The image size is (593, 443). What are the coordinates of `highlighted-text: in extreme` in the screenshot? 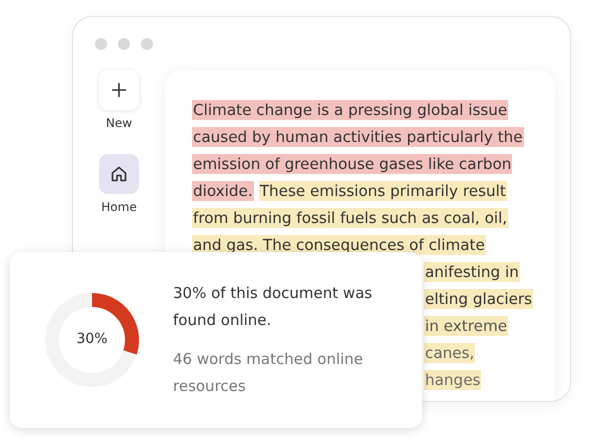 It's located at (466, 326).